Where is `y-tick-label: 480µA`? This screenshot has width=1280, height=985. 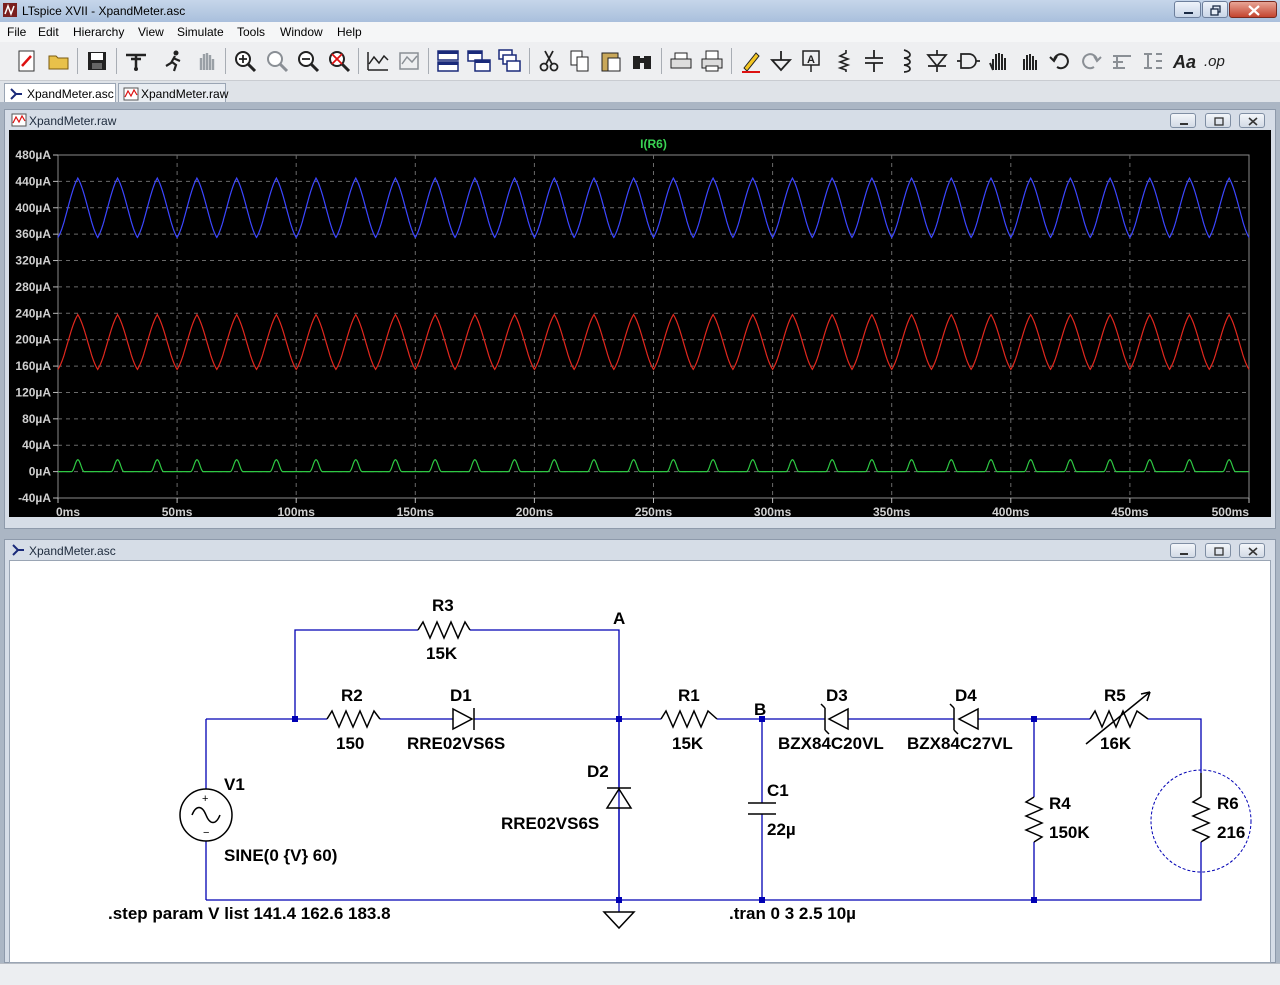 y-tick-label: 480µA is located at coordinates (33, 155).